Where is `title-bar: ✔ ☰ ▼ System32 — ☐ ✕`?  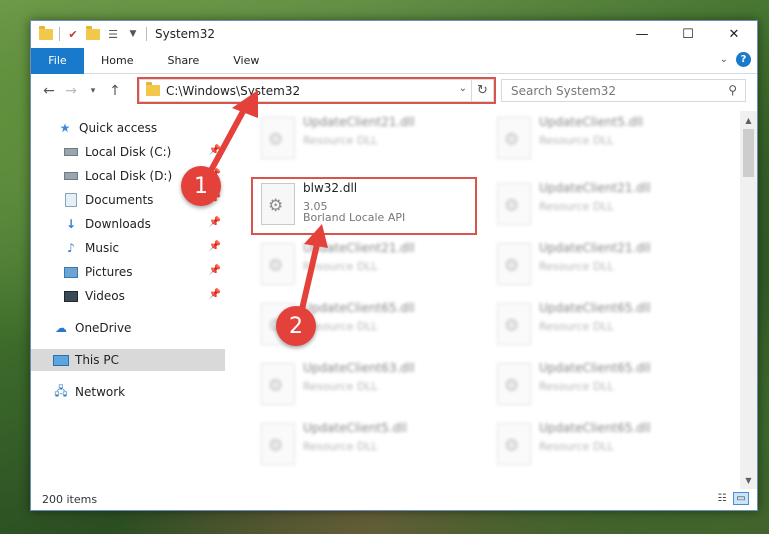
title-bar: ✔ ☰ ▼ System32 — ☐ ✕ is located at coordinates (394, 34).